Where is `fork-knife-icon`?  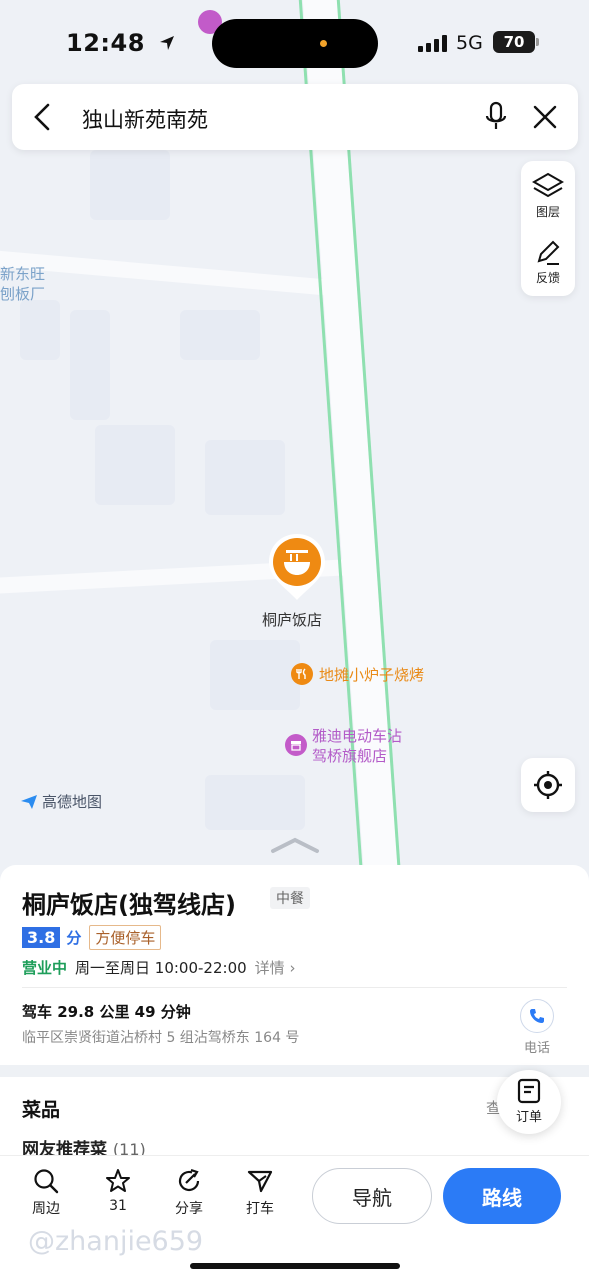 fork-knife-icon is located at coordinates (302, 674).